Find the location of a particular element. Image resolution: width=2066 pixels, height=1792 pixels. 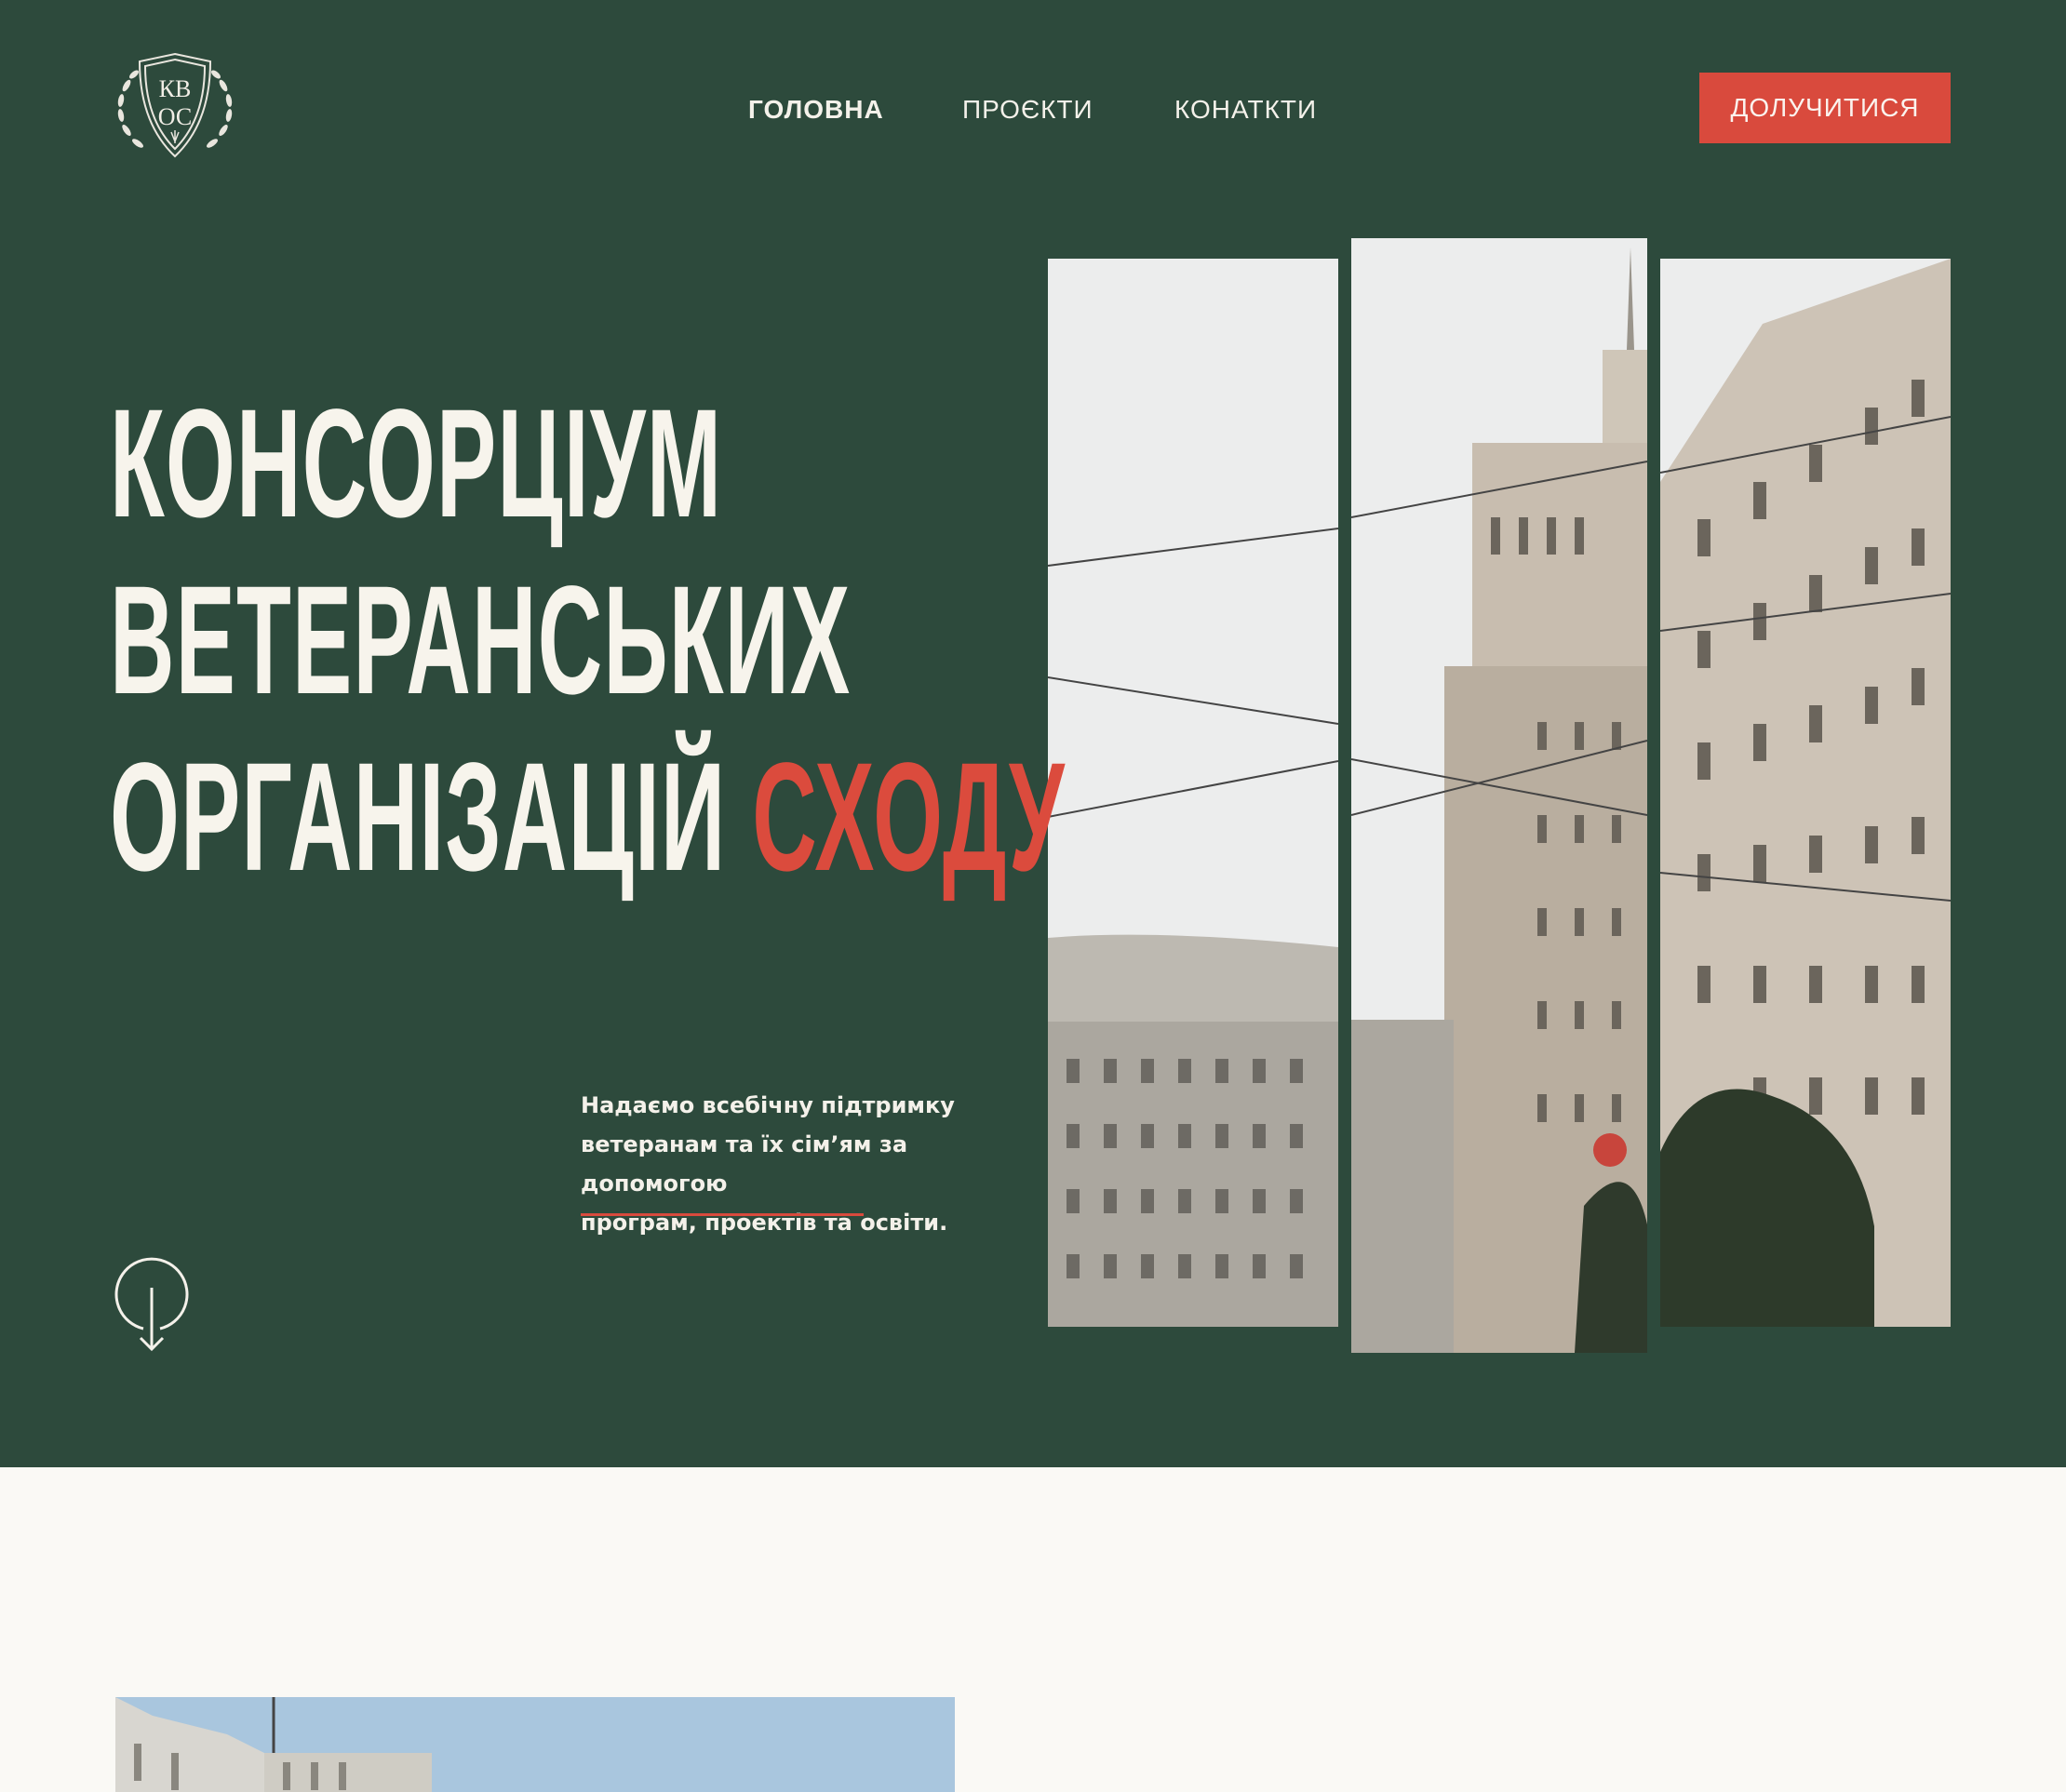

hero-subtitle-line3: програм, проектів та освіти. is located at coordinates (764, 1223).